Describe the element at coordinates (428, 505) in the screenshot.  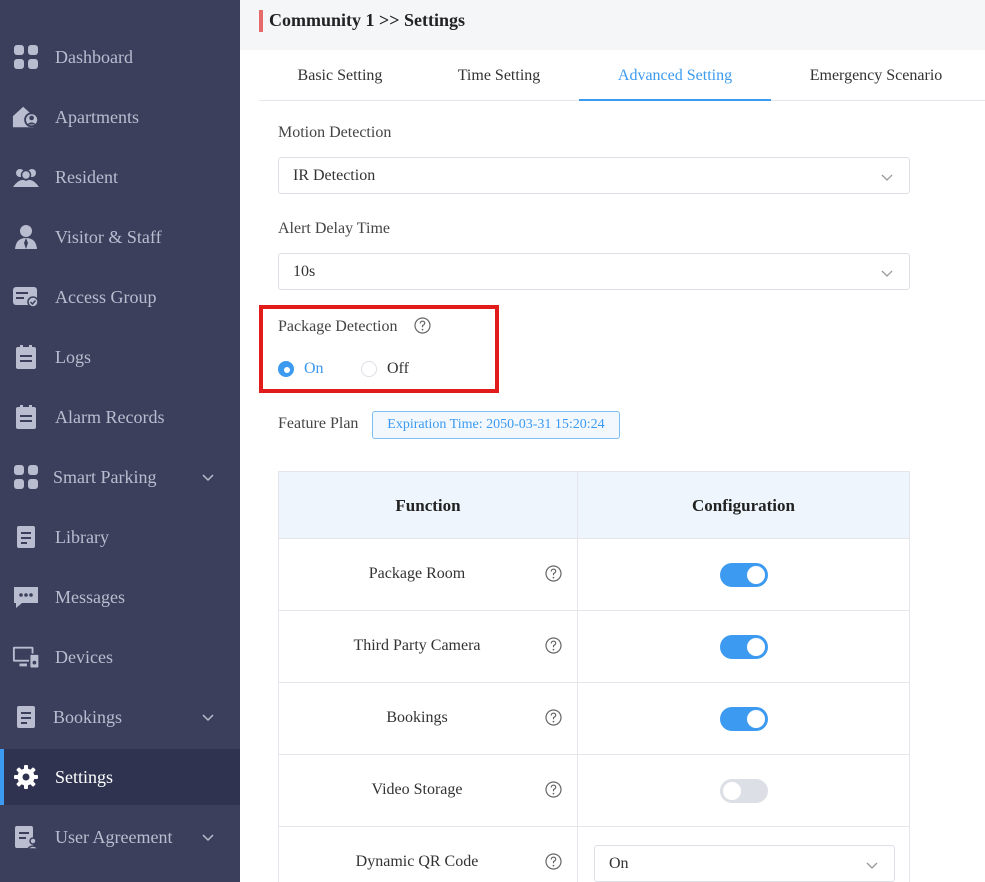
I see `column-header-function: Function` at that location.